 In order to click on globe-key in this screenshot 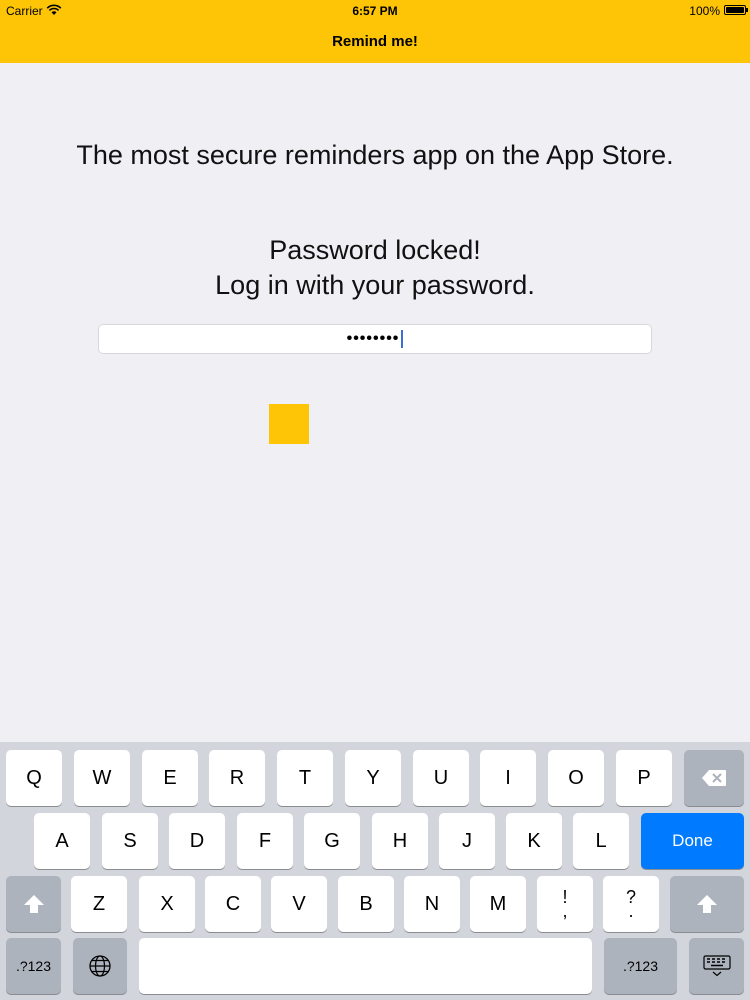, I will do `click(100, 966)`.